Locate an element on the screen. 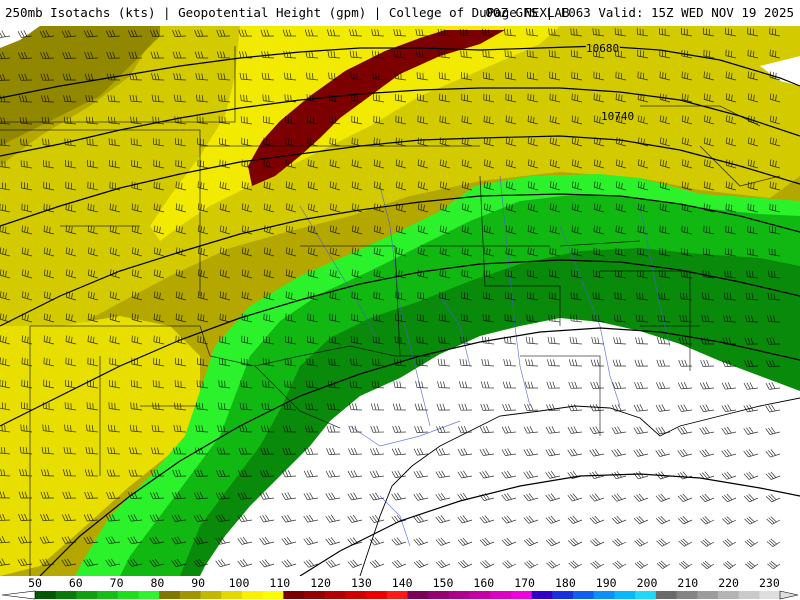 This screenshot has height=600, width=800. legend-label: 140 is located at coordinates (402, 583).